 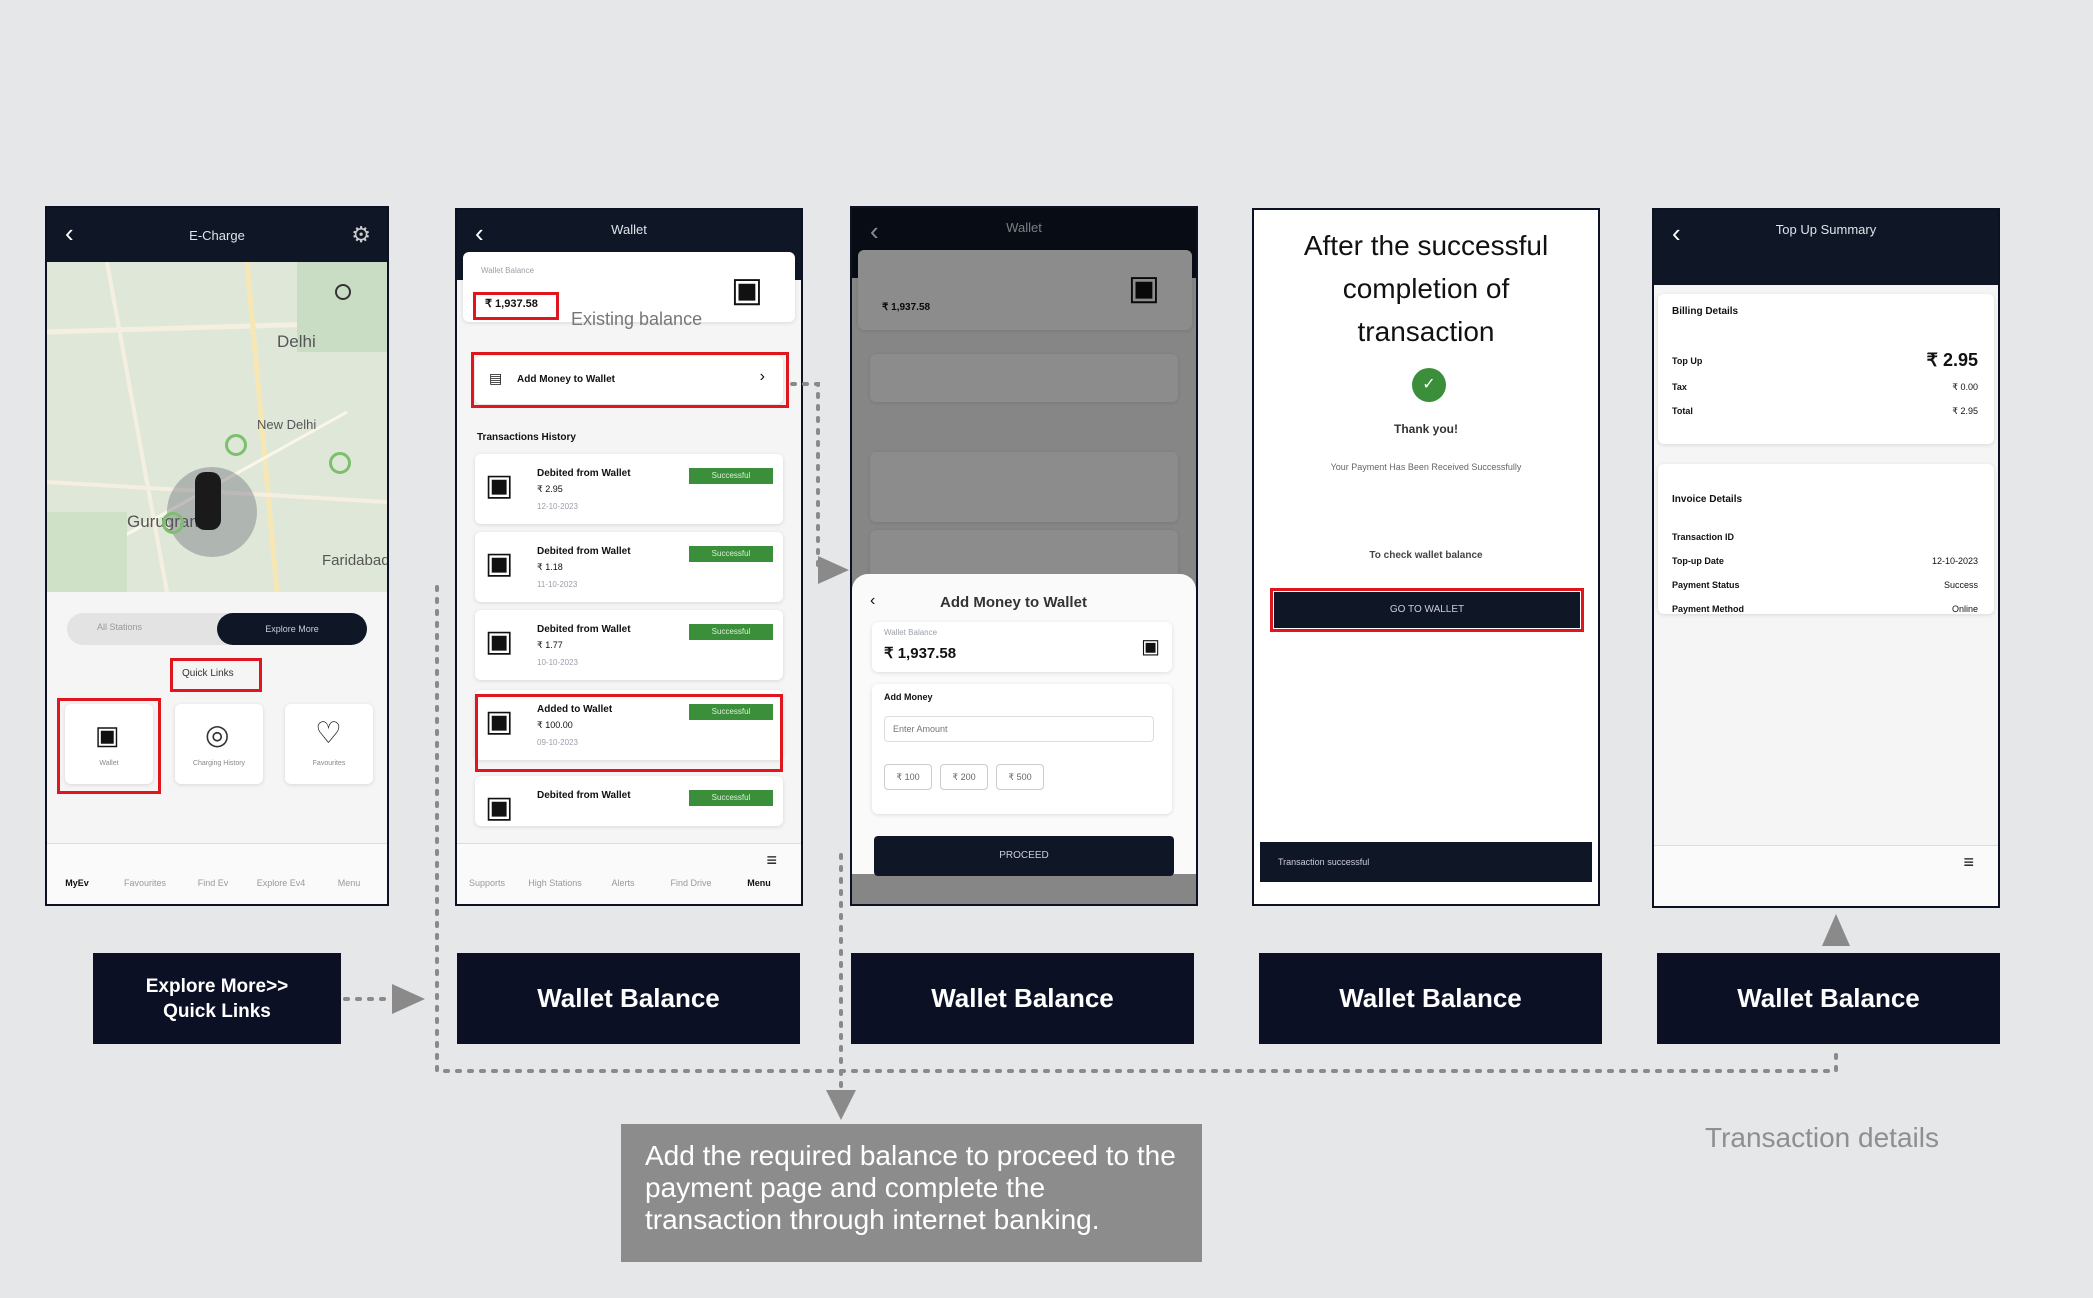 What do you see at coordinates (746, 290) in the screenshot?
I see `wallet-icon: ▣` at bounding box center [746, 290].